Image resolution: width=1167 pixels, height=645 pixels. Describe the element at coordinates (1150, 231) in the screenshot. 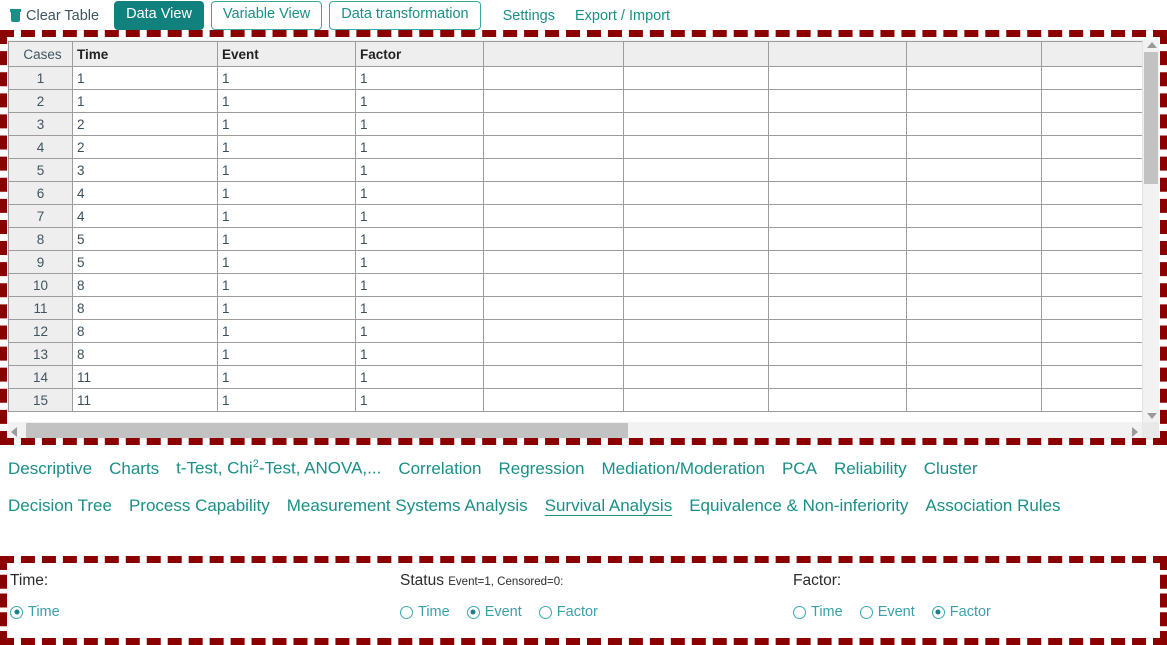

I see `table-vertical-scrollbar` at that location.